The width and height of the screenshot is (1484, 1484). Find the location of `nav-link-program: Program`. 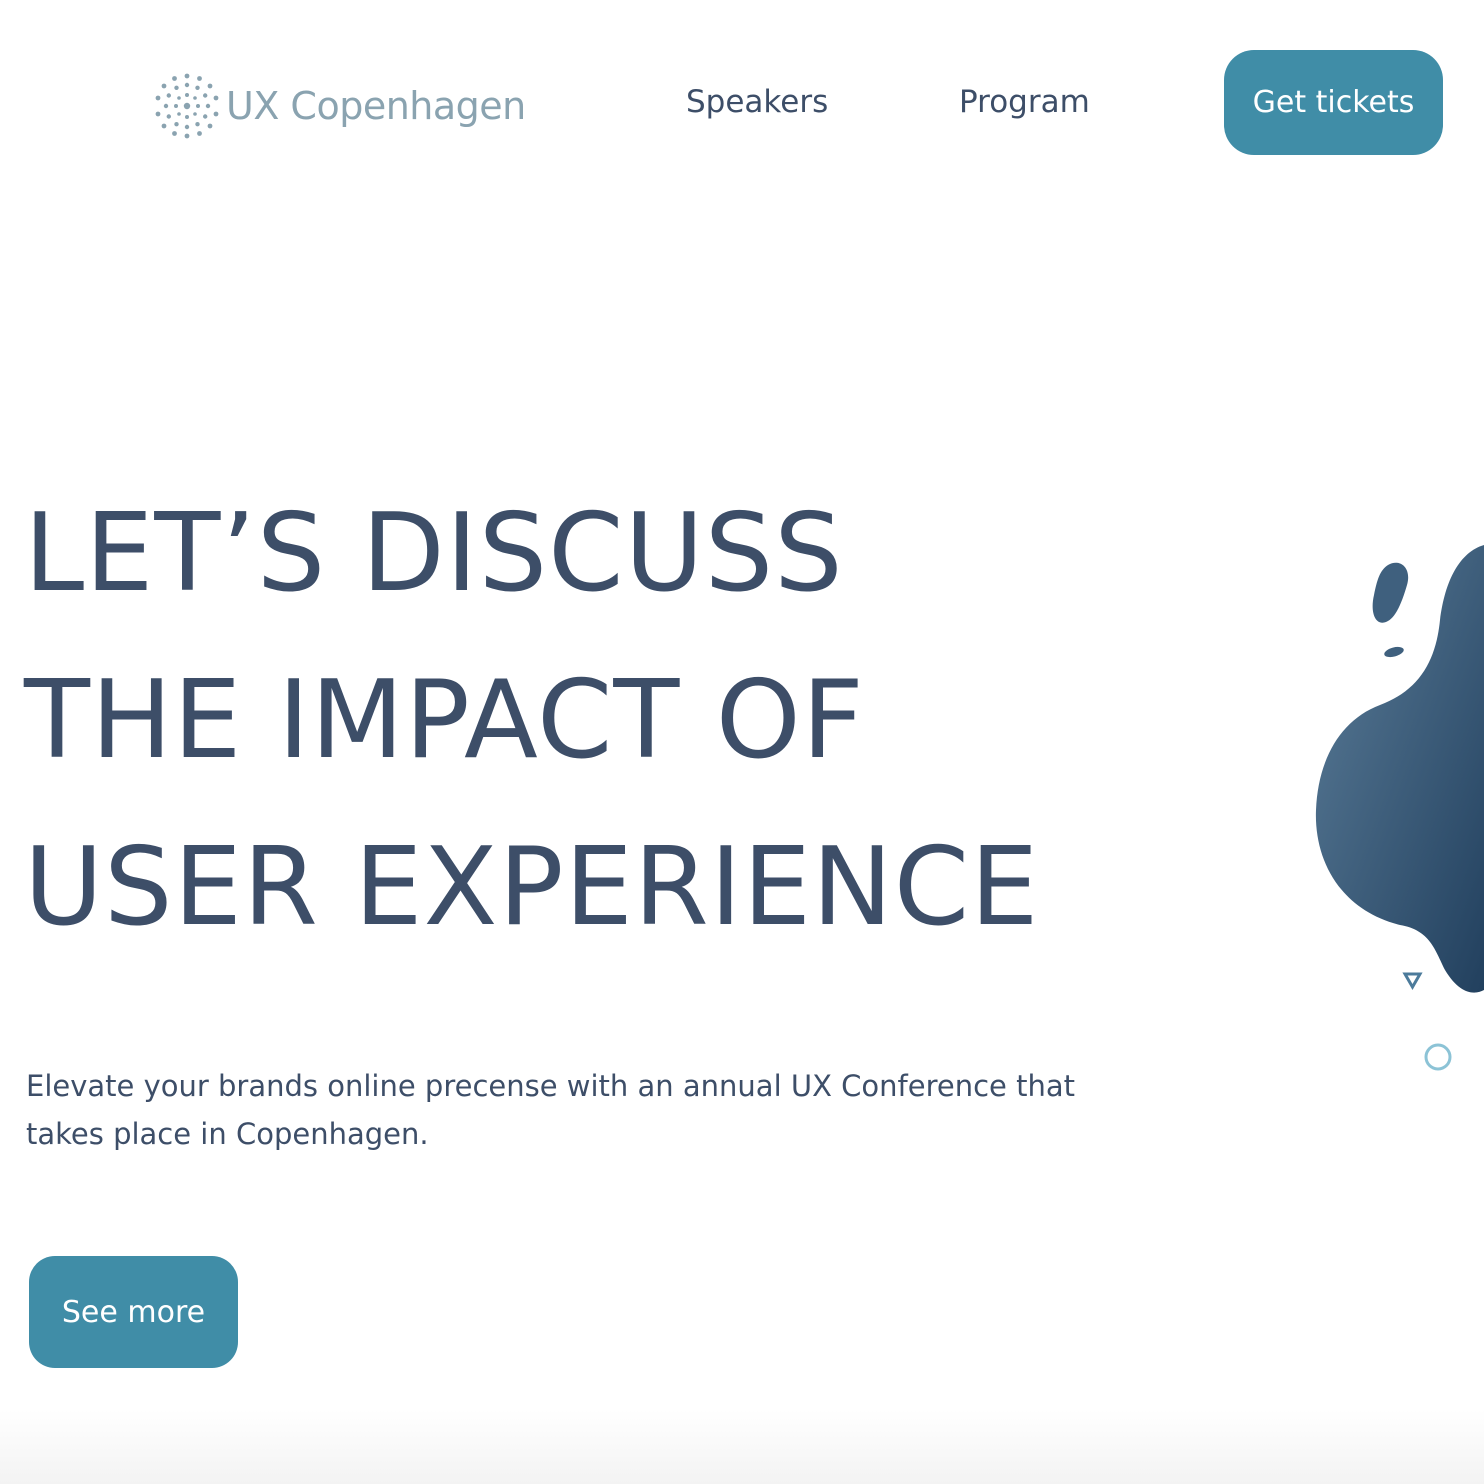

nav-link-program: Program is located at coordinates (1024, 102).